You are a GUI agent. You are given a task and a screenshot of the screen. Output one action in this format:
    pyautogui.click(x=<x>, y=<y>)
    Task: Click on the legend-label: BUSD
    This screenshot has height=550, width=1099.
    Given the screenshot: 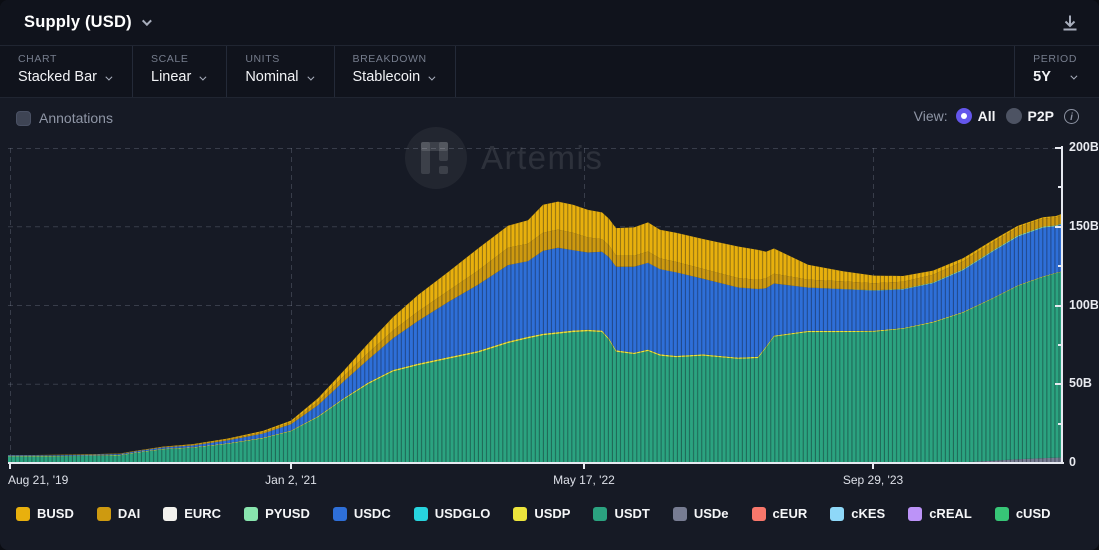 What is the action you would take?
    pyautogui.click(x=55, y=513)
    